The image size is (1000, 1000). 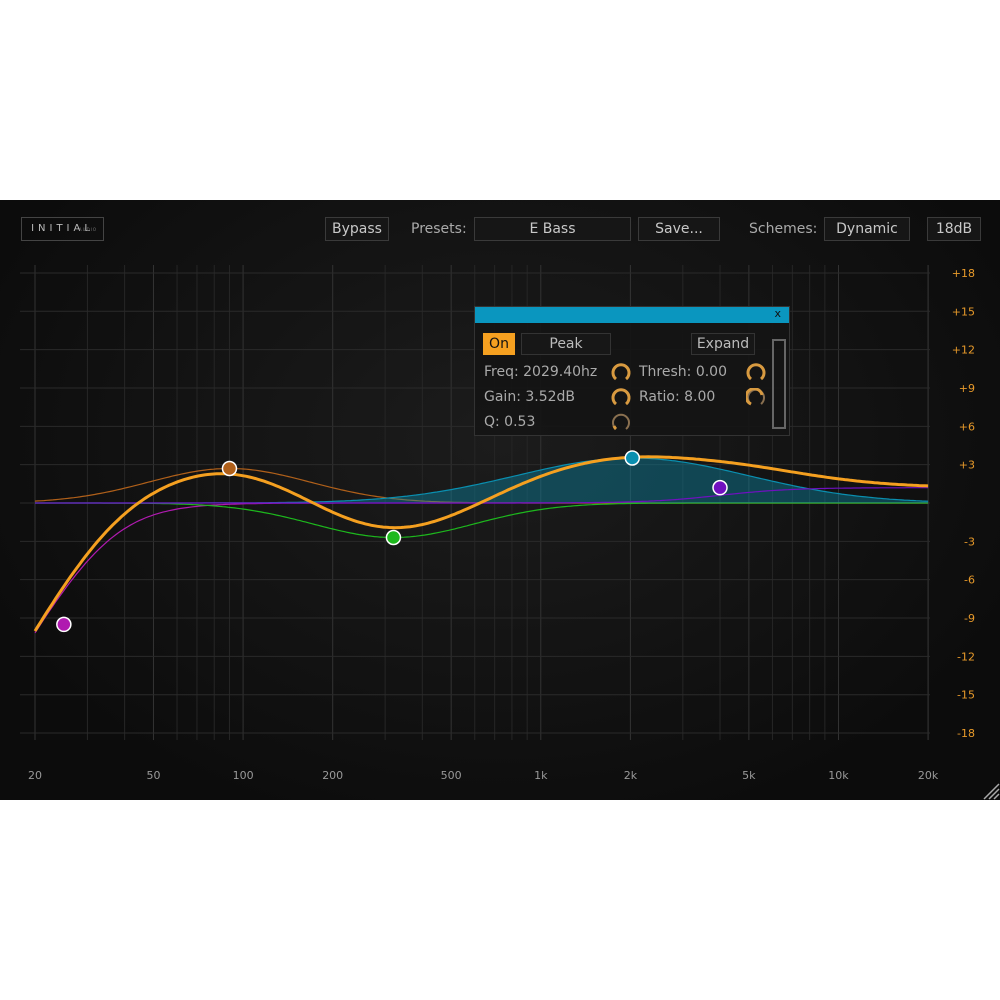 I want to click on y-tick-label: +18, so click(x=963, y=273).